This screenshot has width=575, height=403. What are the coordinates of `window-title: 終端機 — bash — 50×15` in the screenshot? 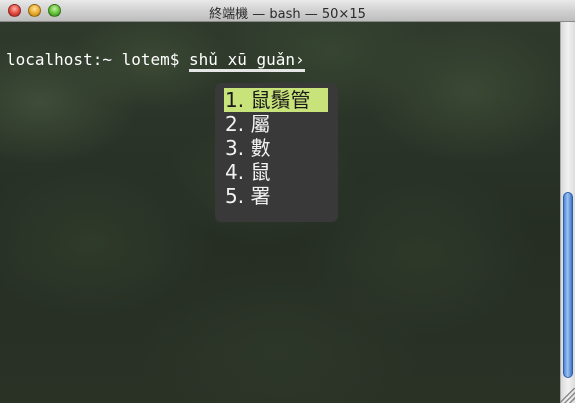 It's located at (287, 14).